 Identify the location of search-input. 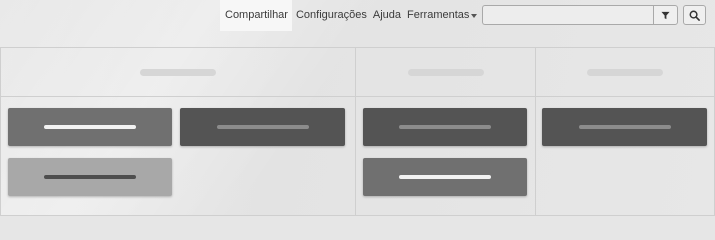
(567, 15).